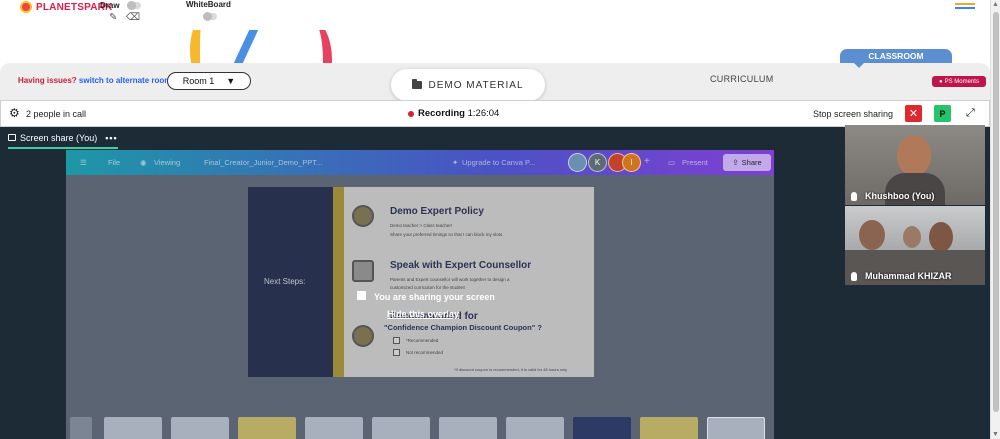  Describe the element at coordinates (133, 428) in the screenshot. I see `slide-thumbnail: 114` at that location.